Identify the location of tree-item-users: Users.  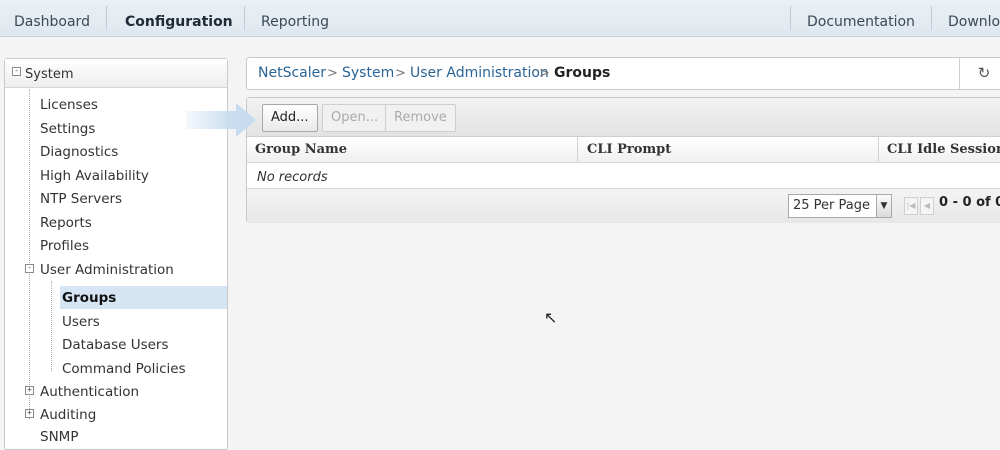
(81, 322).